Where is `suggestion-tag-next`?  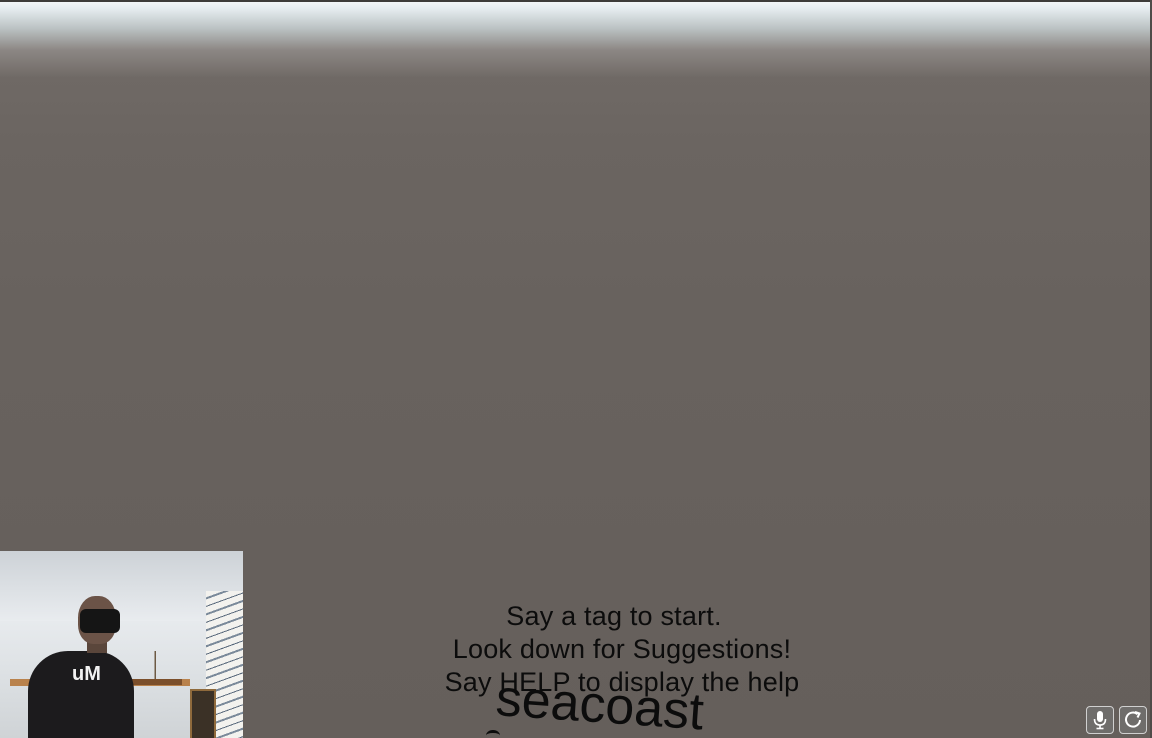
suggestion-tag-next is located at coordinates (493, 734).